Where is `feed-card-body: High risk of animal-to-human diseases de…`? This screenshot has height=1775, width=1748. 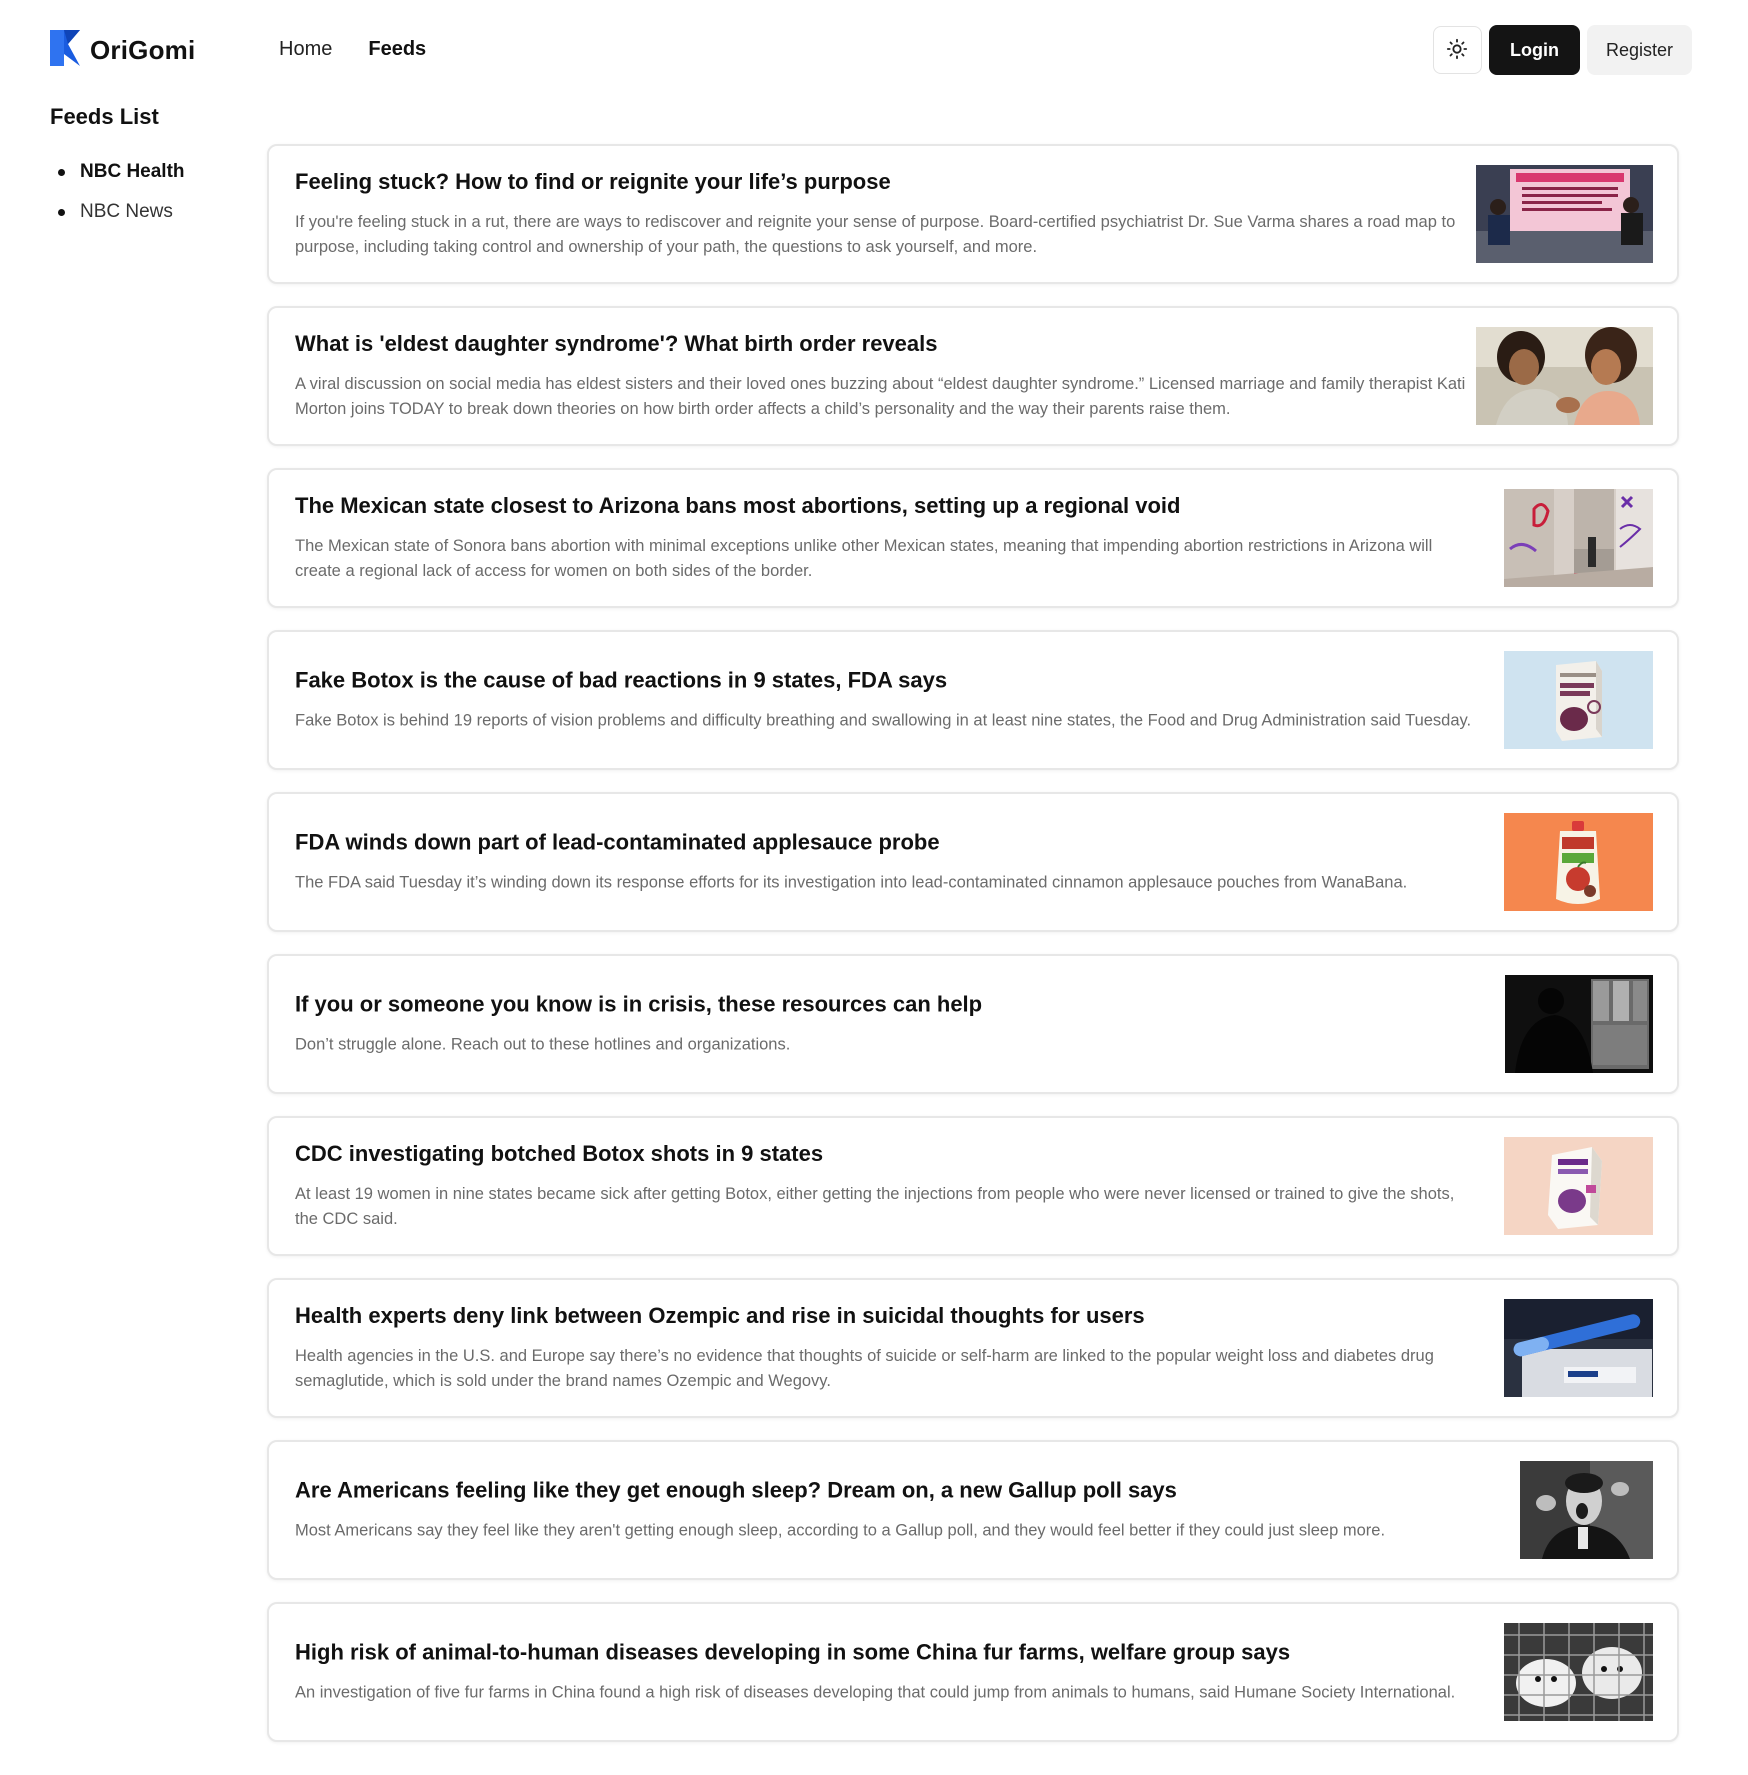 feed-card-body: High risk of animal-to-human diseases de… is located at coordinates (883, 1672).